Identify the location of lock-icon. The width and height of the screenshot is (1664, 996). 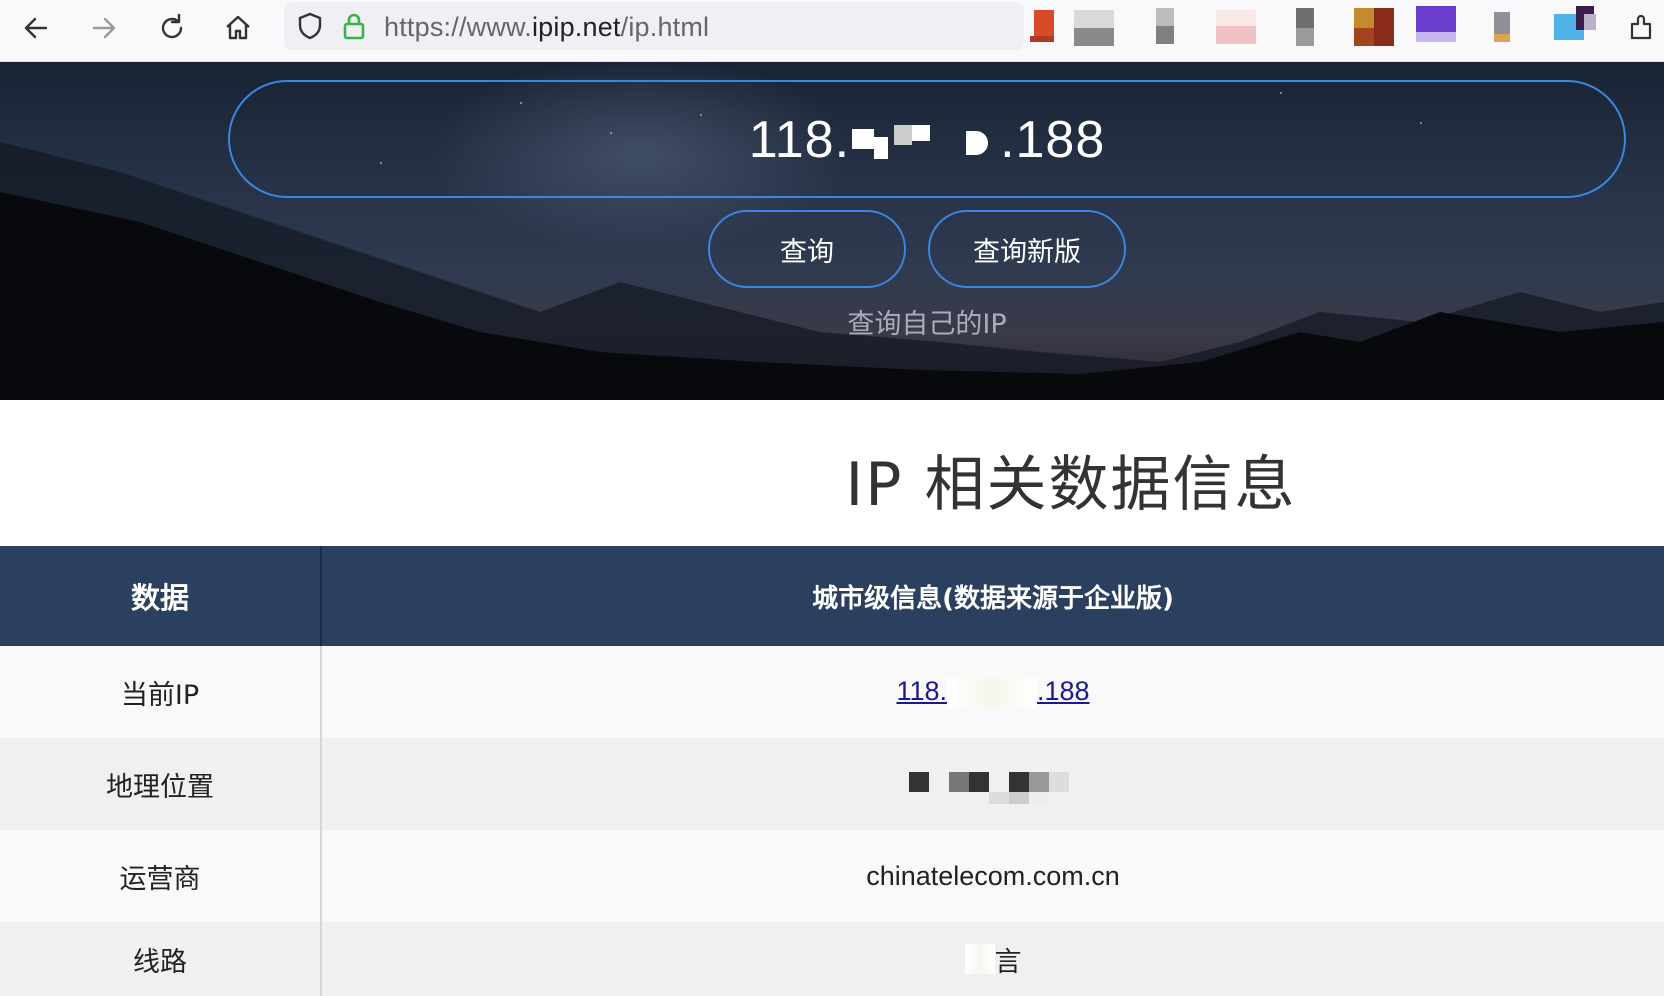
(354, 26).